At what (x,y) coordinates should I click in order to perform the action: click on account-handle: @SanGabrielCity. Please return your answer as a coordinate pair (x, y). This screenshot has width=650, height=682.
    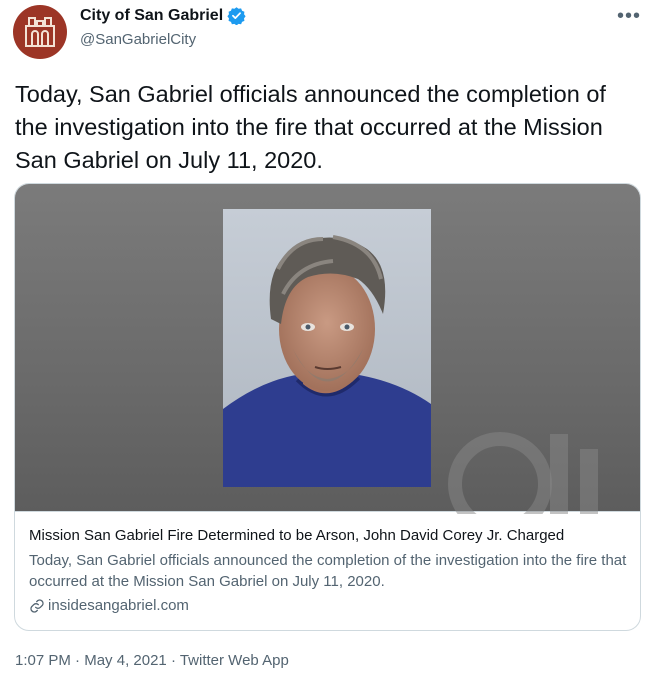
    Looking at the image, I should click on (138, 39).